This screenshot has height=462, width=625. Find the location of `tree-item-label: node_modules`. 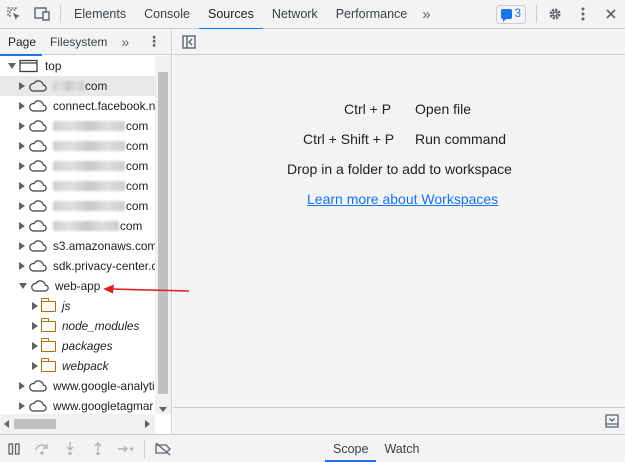

tree-item-label: node_modules is located at coordinates (101, 326).